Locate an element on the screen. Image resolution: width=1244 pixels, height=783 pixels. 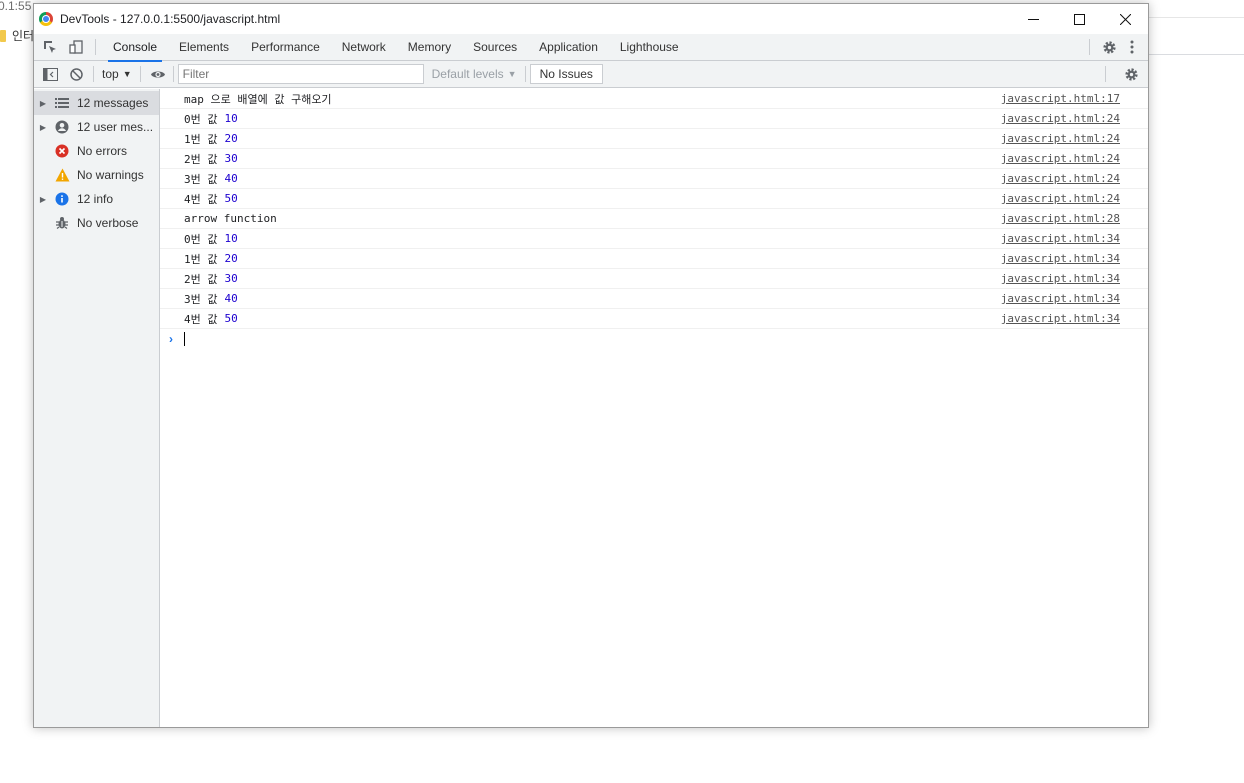
sidebar-item-label: 12 messages is located at coordinates (113, 103).